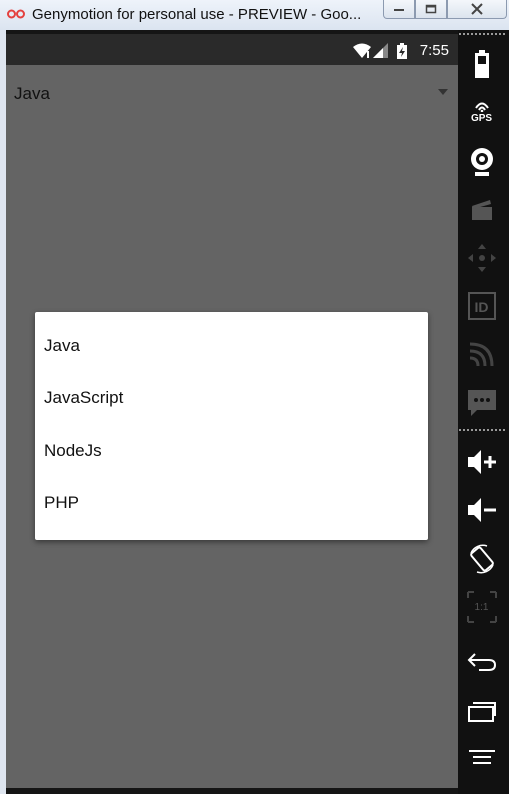 The width and height of the screenshot is (509, 794). I want to click on id-label: ID, so click(481, 307).